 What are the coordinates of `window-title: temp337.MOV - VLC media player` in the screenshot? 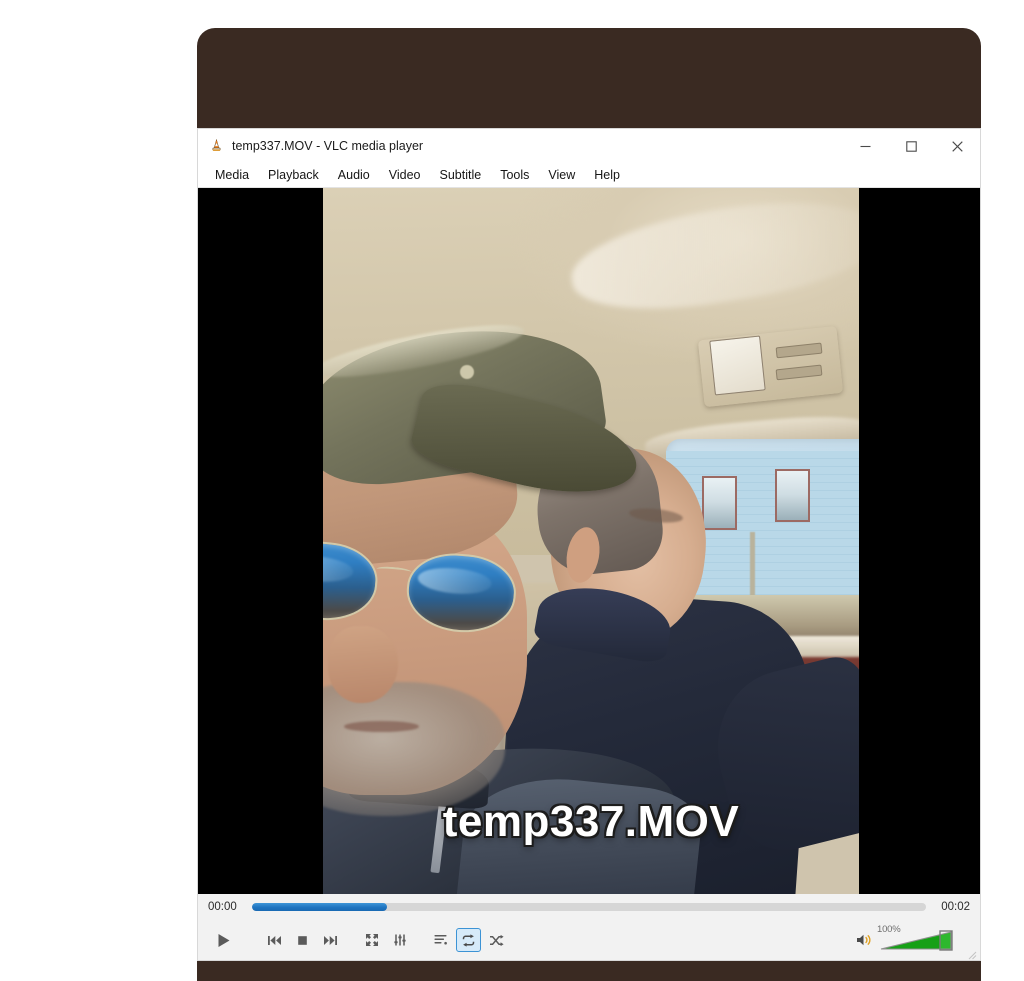 It's located at (328, 146).